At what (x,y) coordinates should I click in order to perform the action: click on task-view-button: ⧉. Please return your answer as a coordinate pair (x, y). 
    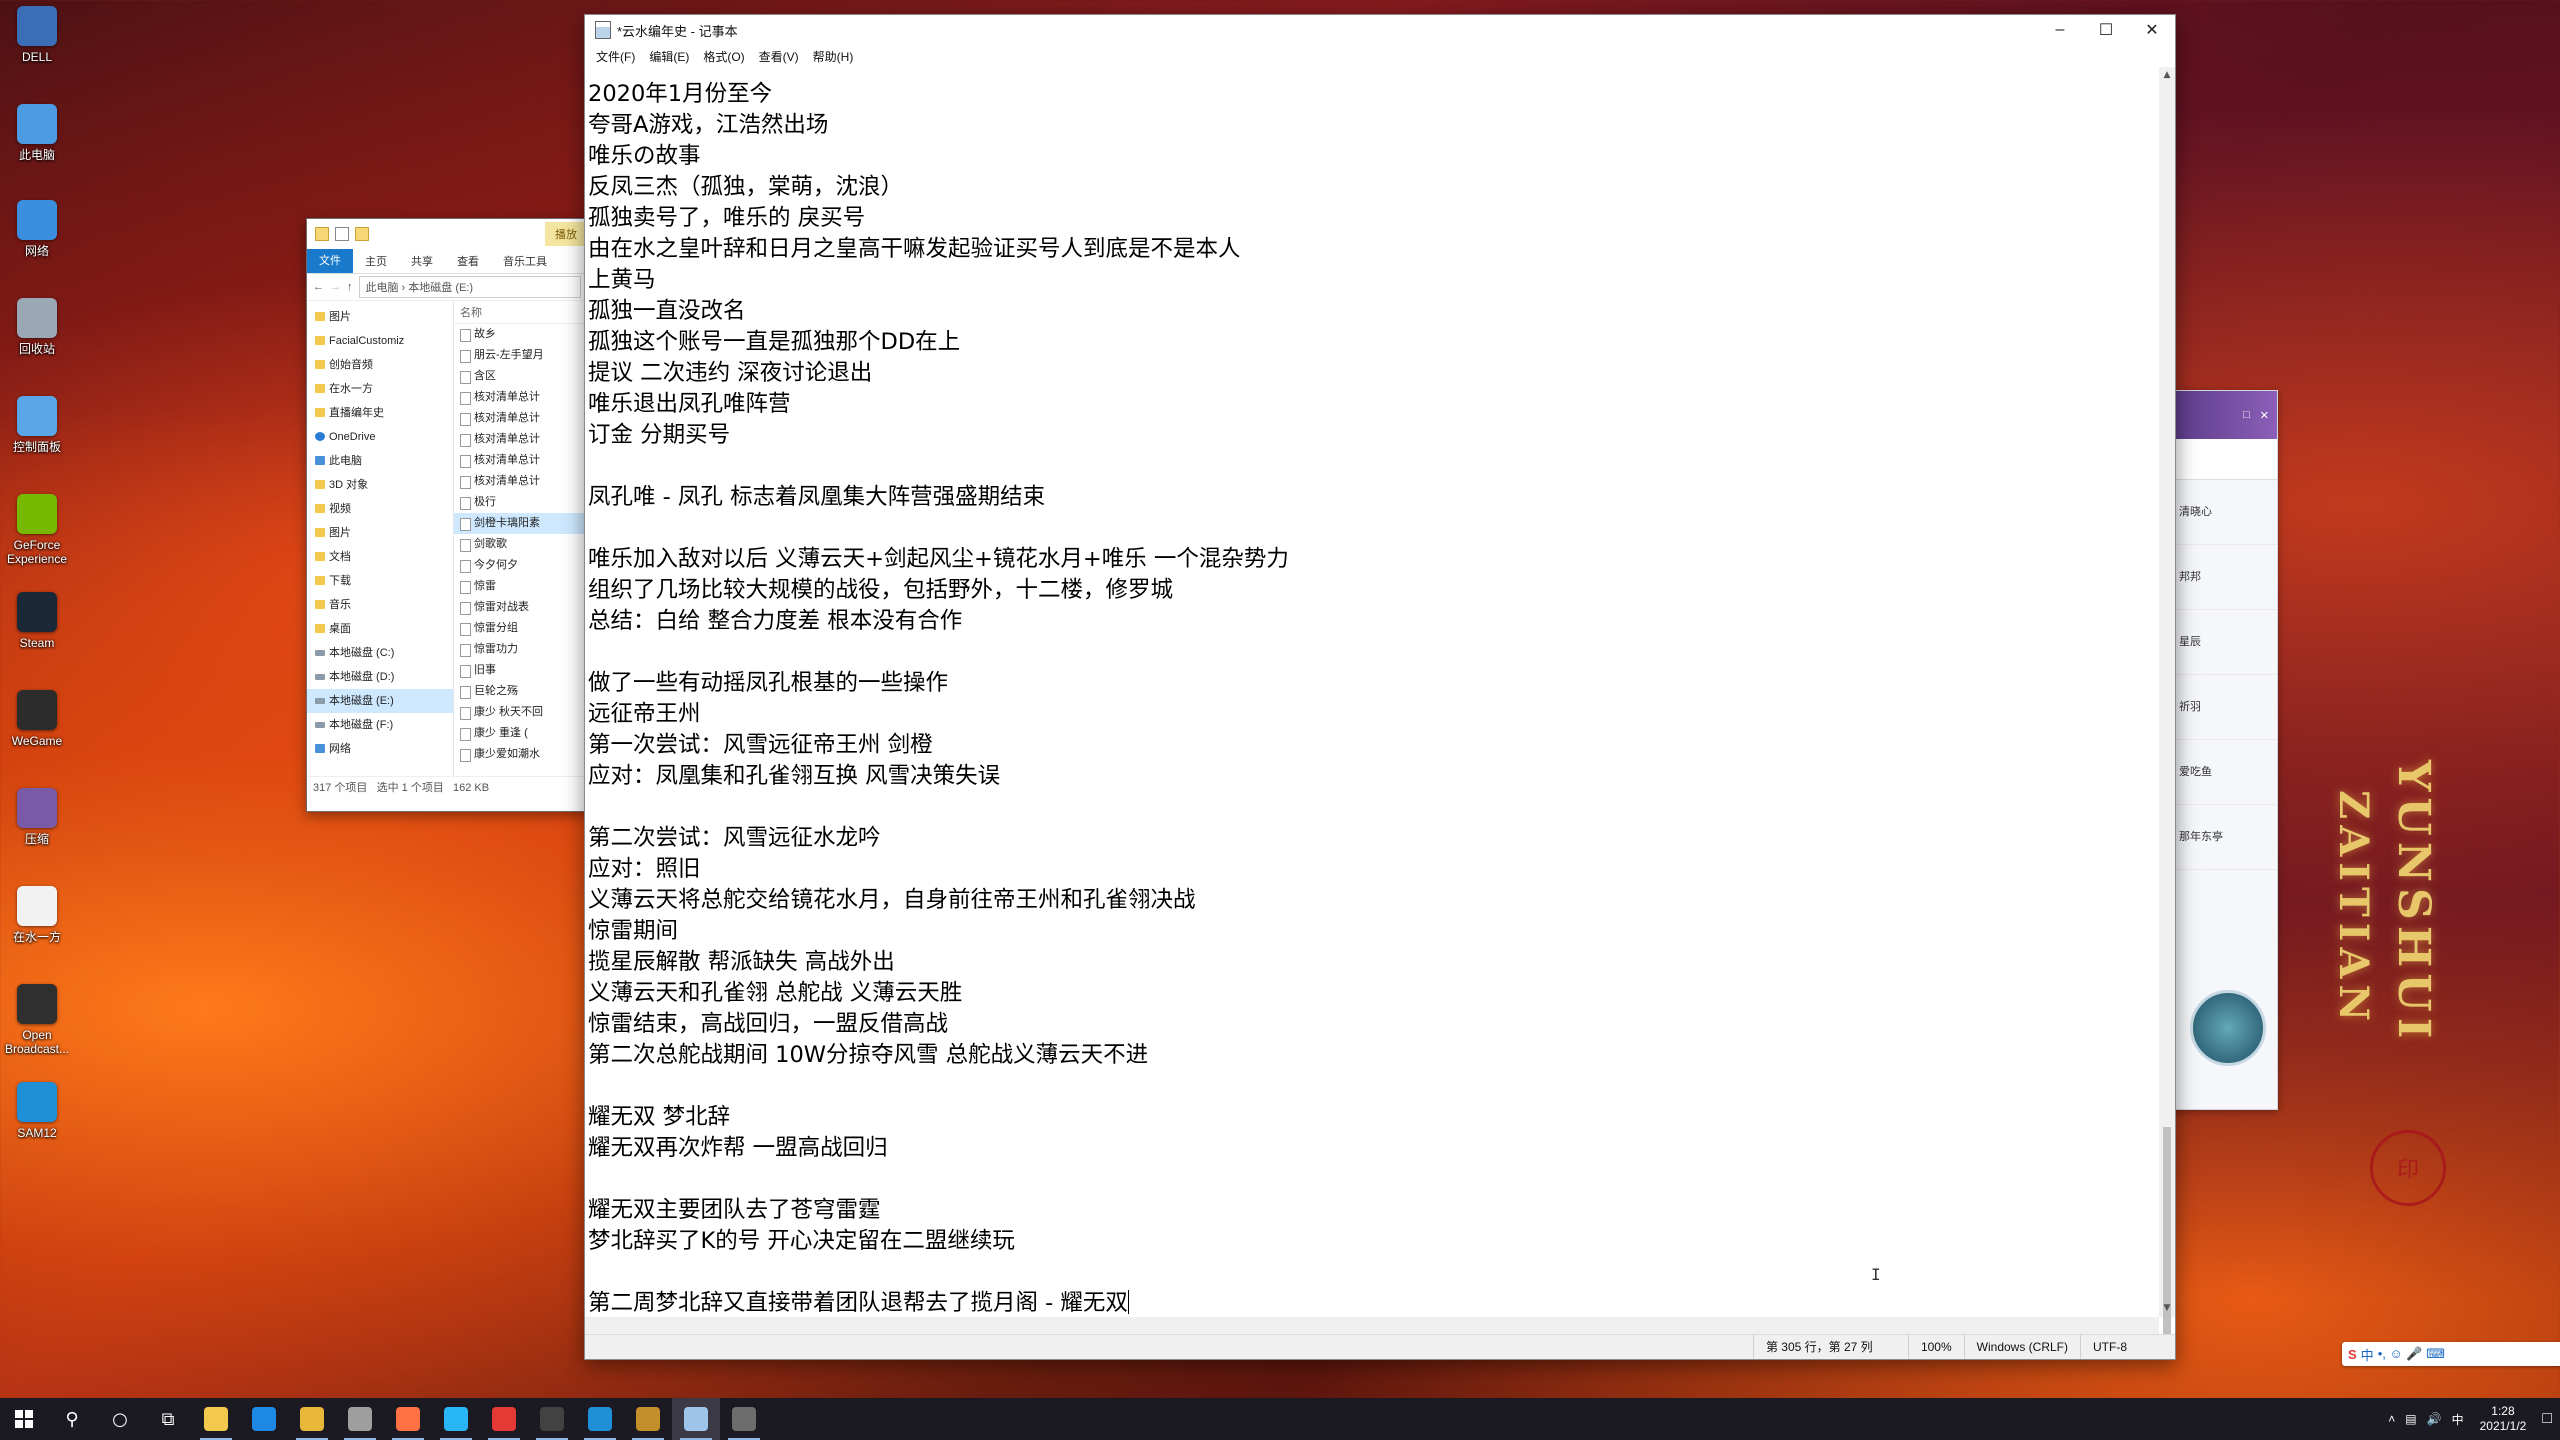
    Looking at the image, I should click on (168, 1419).